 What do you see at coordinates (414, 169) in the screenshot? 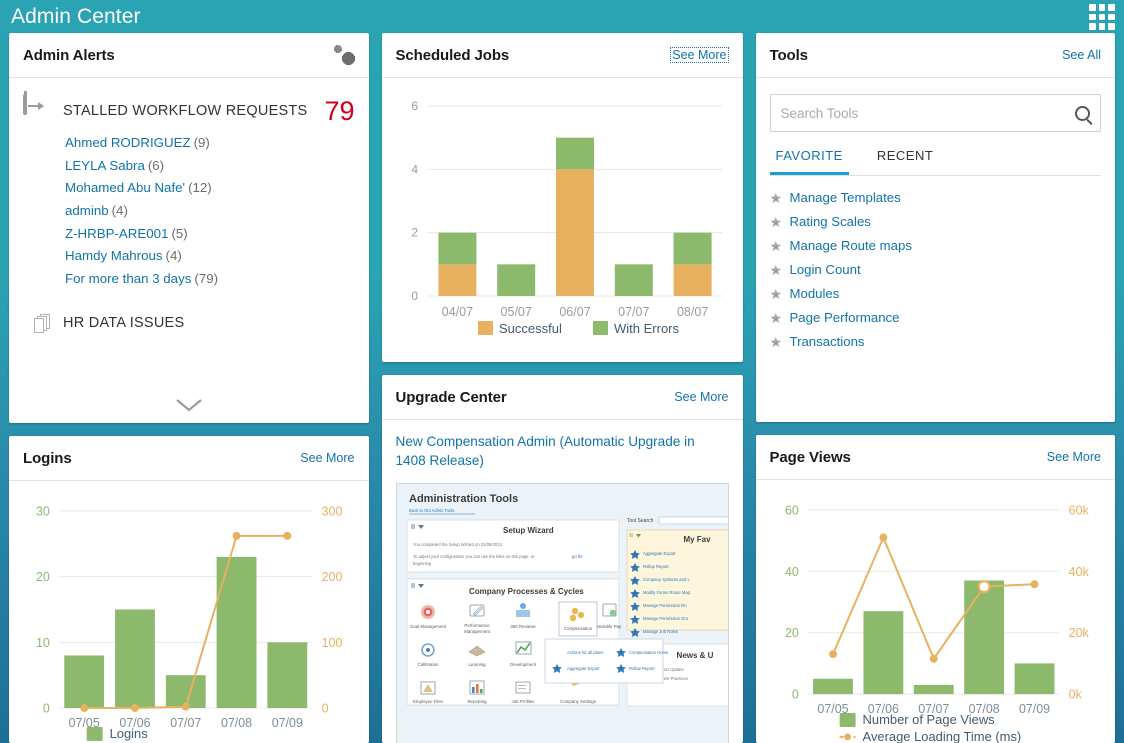
I see `svg-text: 4` at bounding box center [414, 169].